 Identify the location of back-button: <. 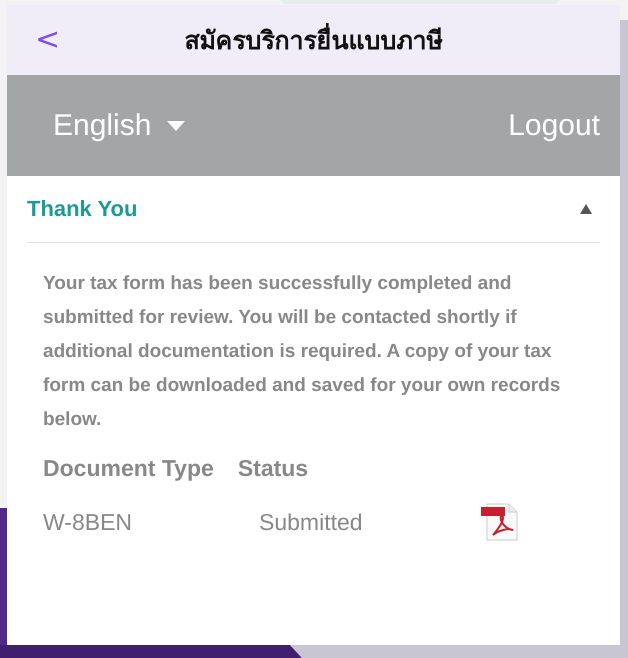
(47, 40).